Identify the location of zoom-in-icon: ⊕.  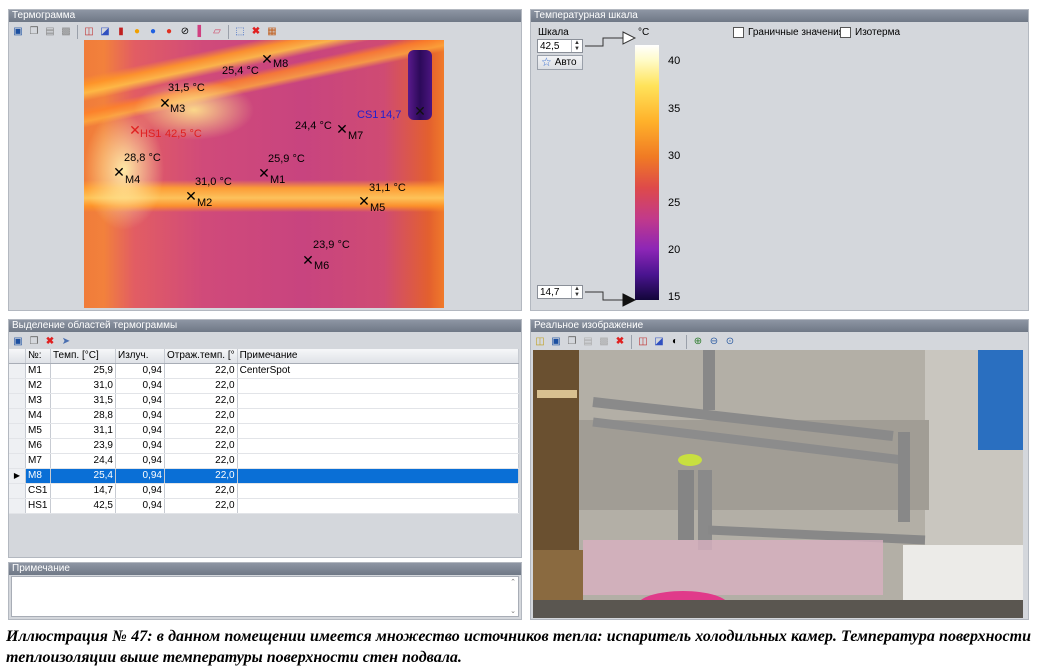
(698, 342).